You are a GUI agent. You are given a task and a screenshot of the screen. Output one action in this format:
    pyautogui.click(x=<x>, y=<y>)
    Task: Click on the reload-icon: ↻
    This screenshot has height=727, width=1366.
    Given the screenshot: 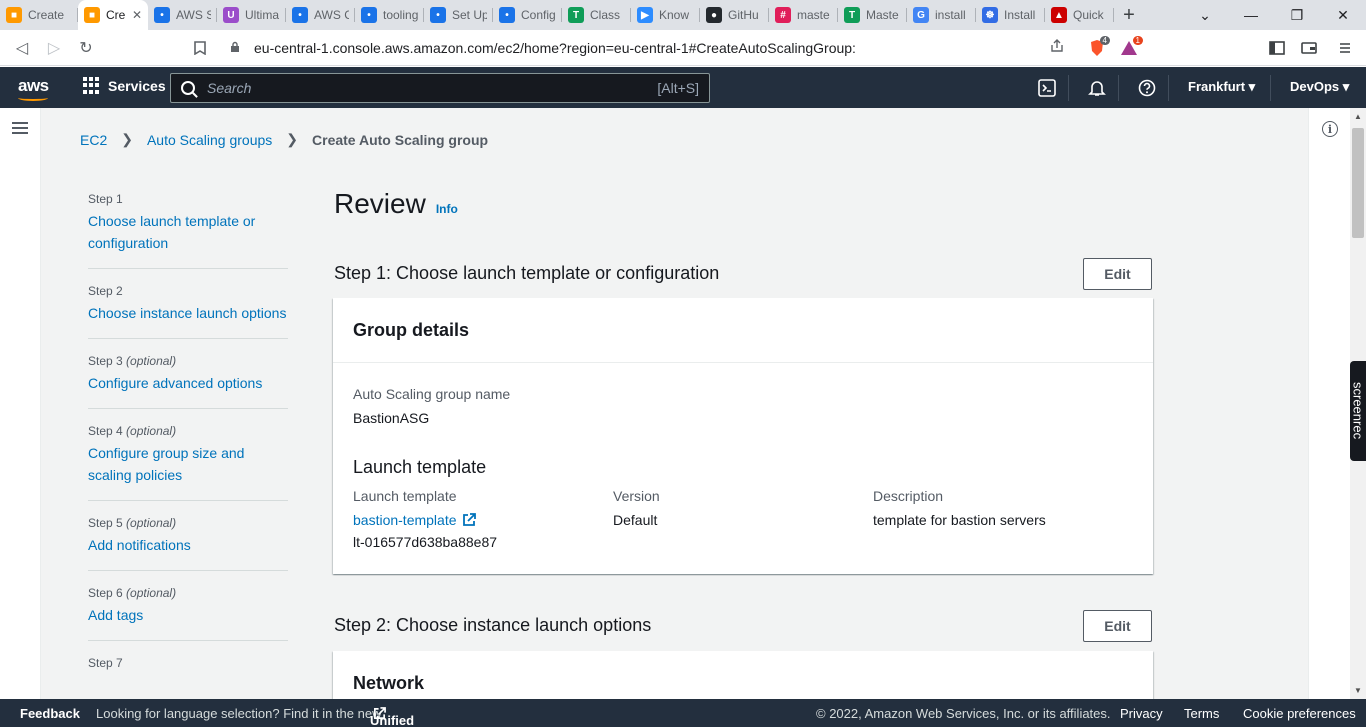 What is the action you would take?
    pyautogui.click(x=86, y=48)
    